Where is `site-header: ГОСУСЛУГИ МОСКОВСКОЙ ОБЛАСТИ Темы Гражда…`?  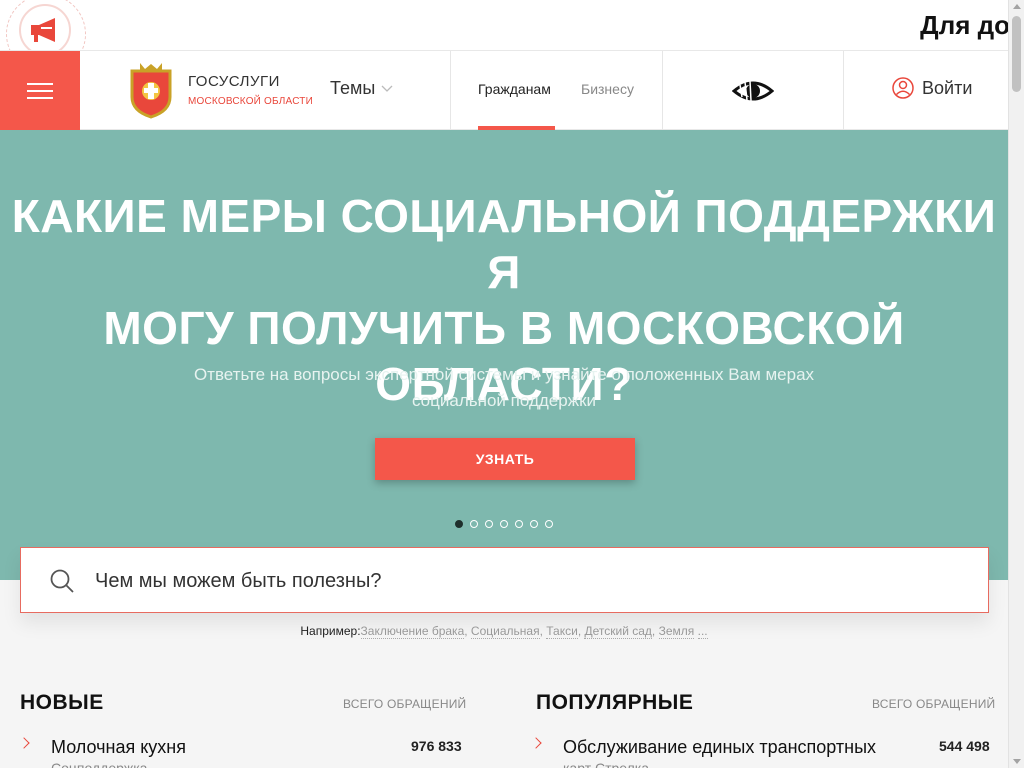
site-header: ГОСУСЛУГИ МОСКОВСКОЙ ОБЛАСТИ Темы Гражда… is located at coordinates (504, 90).